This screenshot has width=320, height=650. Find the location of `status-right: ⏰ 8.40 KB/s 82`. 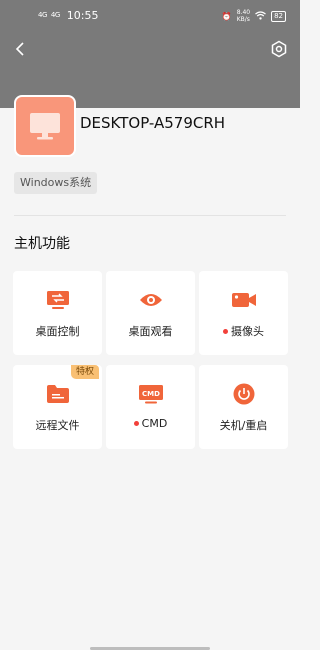

status-right: ⏰ 8.40 KB/s 82 is located at coordinates (254, 16).